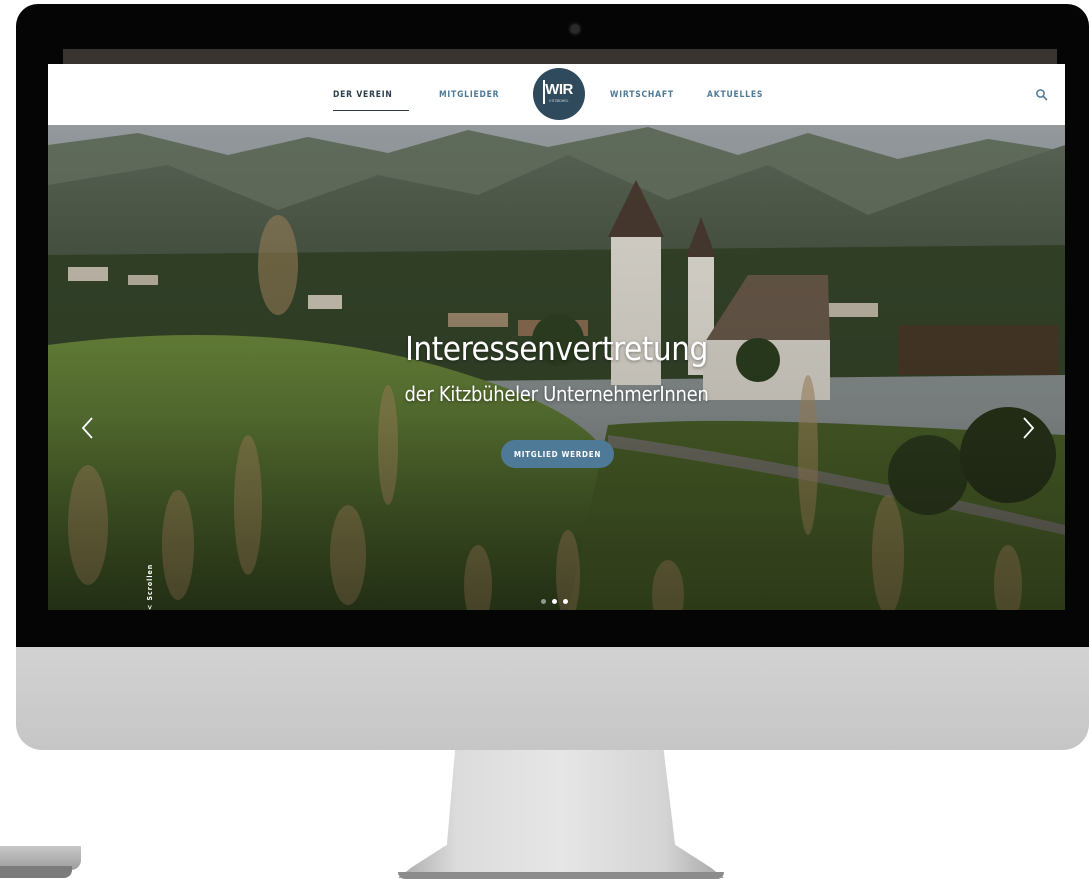  I want to click on nav-item-der-verein: DER VEREIN, so click(363, 95).